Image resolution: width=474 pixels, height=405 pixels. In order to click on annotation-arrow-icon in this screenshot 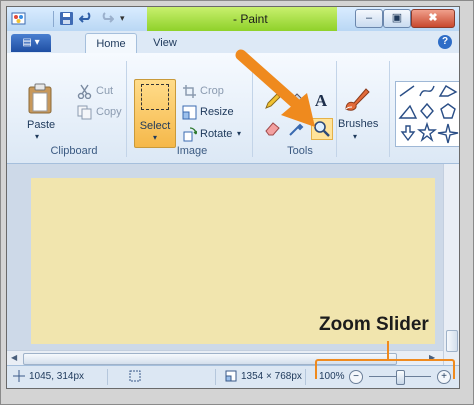, I will do `click(275, 88)`.